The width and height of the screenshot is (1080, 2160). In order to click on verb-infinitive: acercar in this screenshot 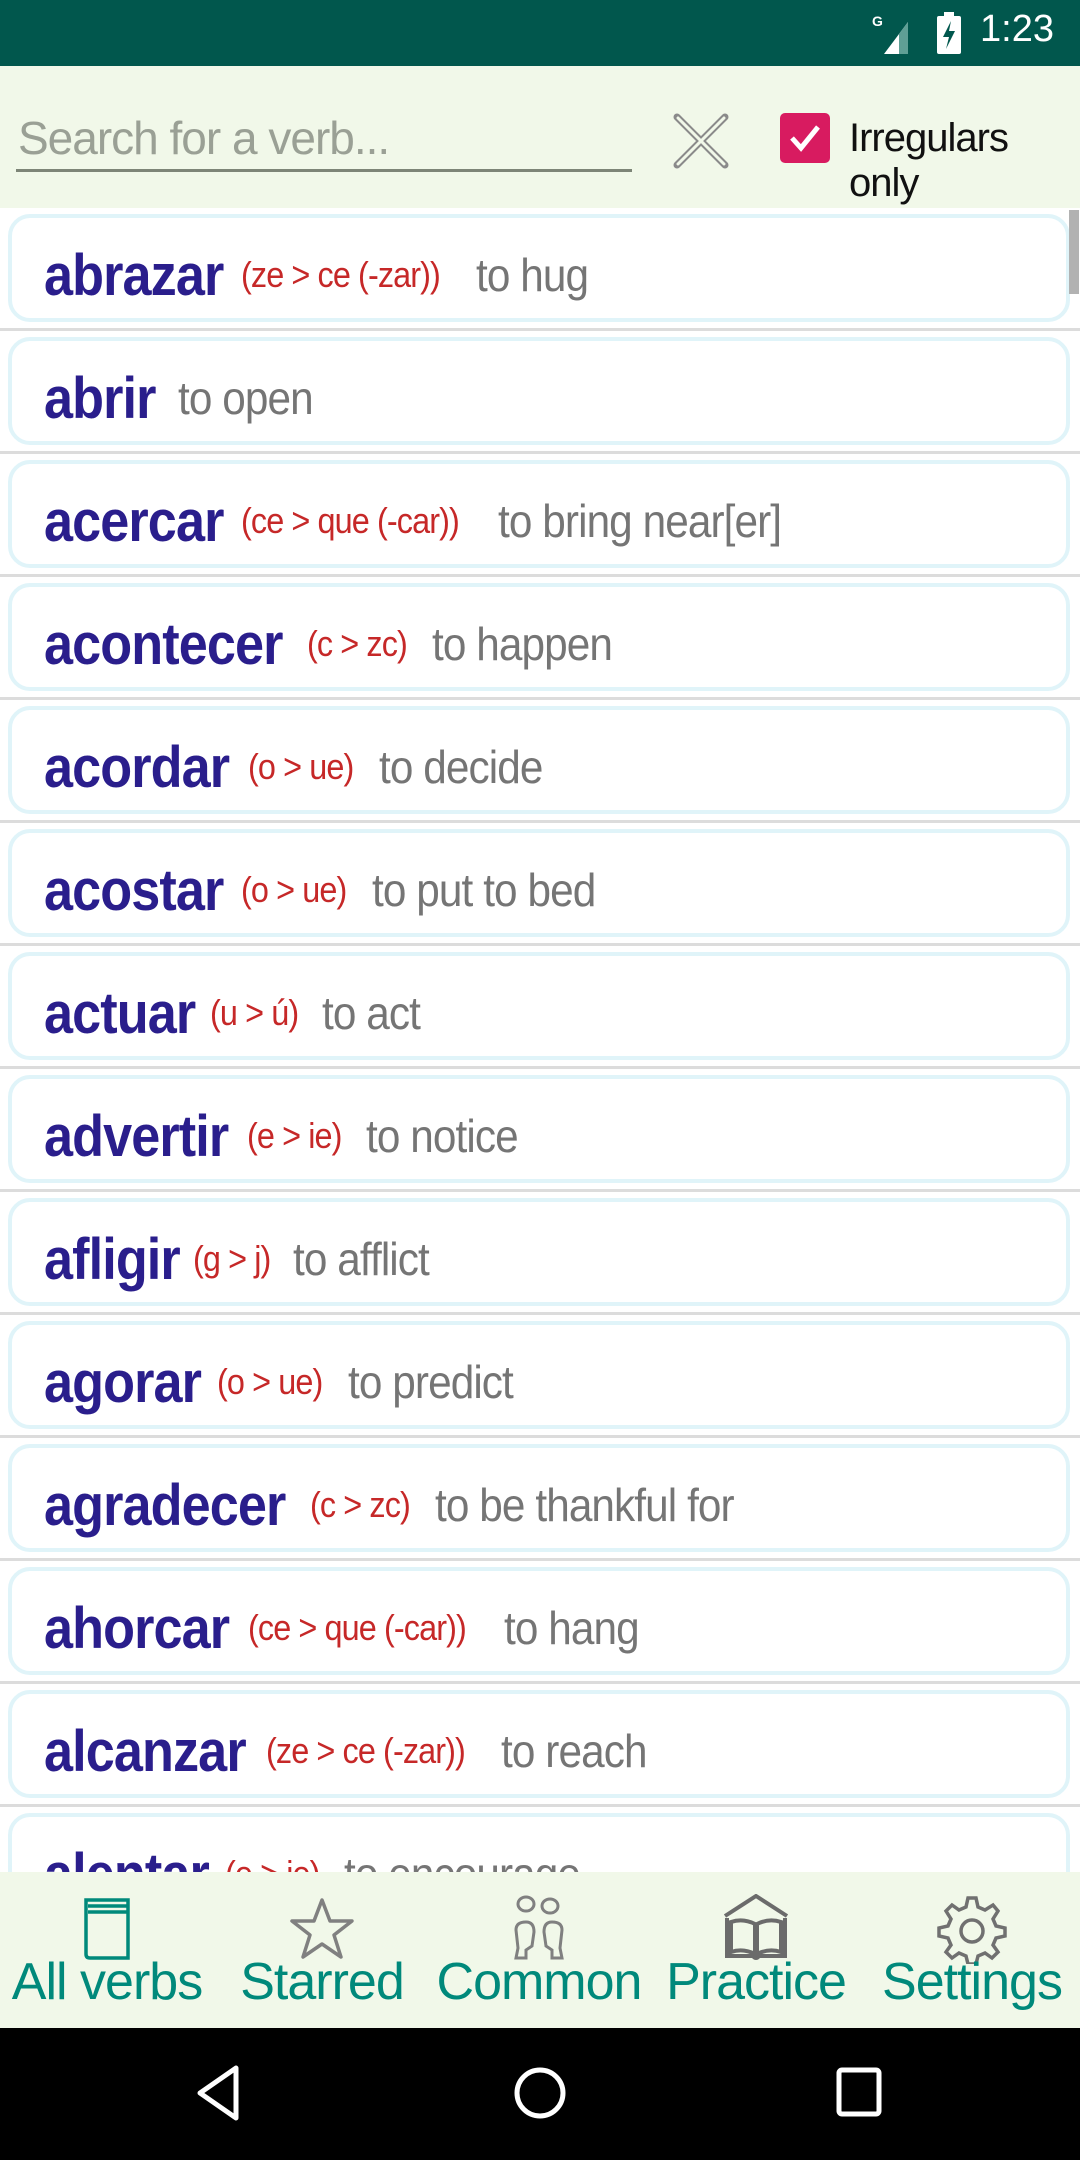, I will do `click(134, 521)`.